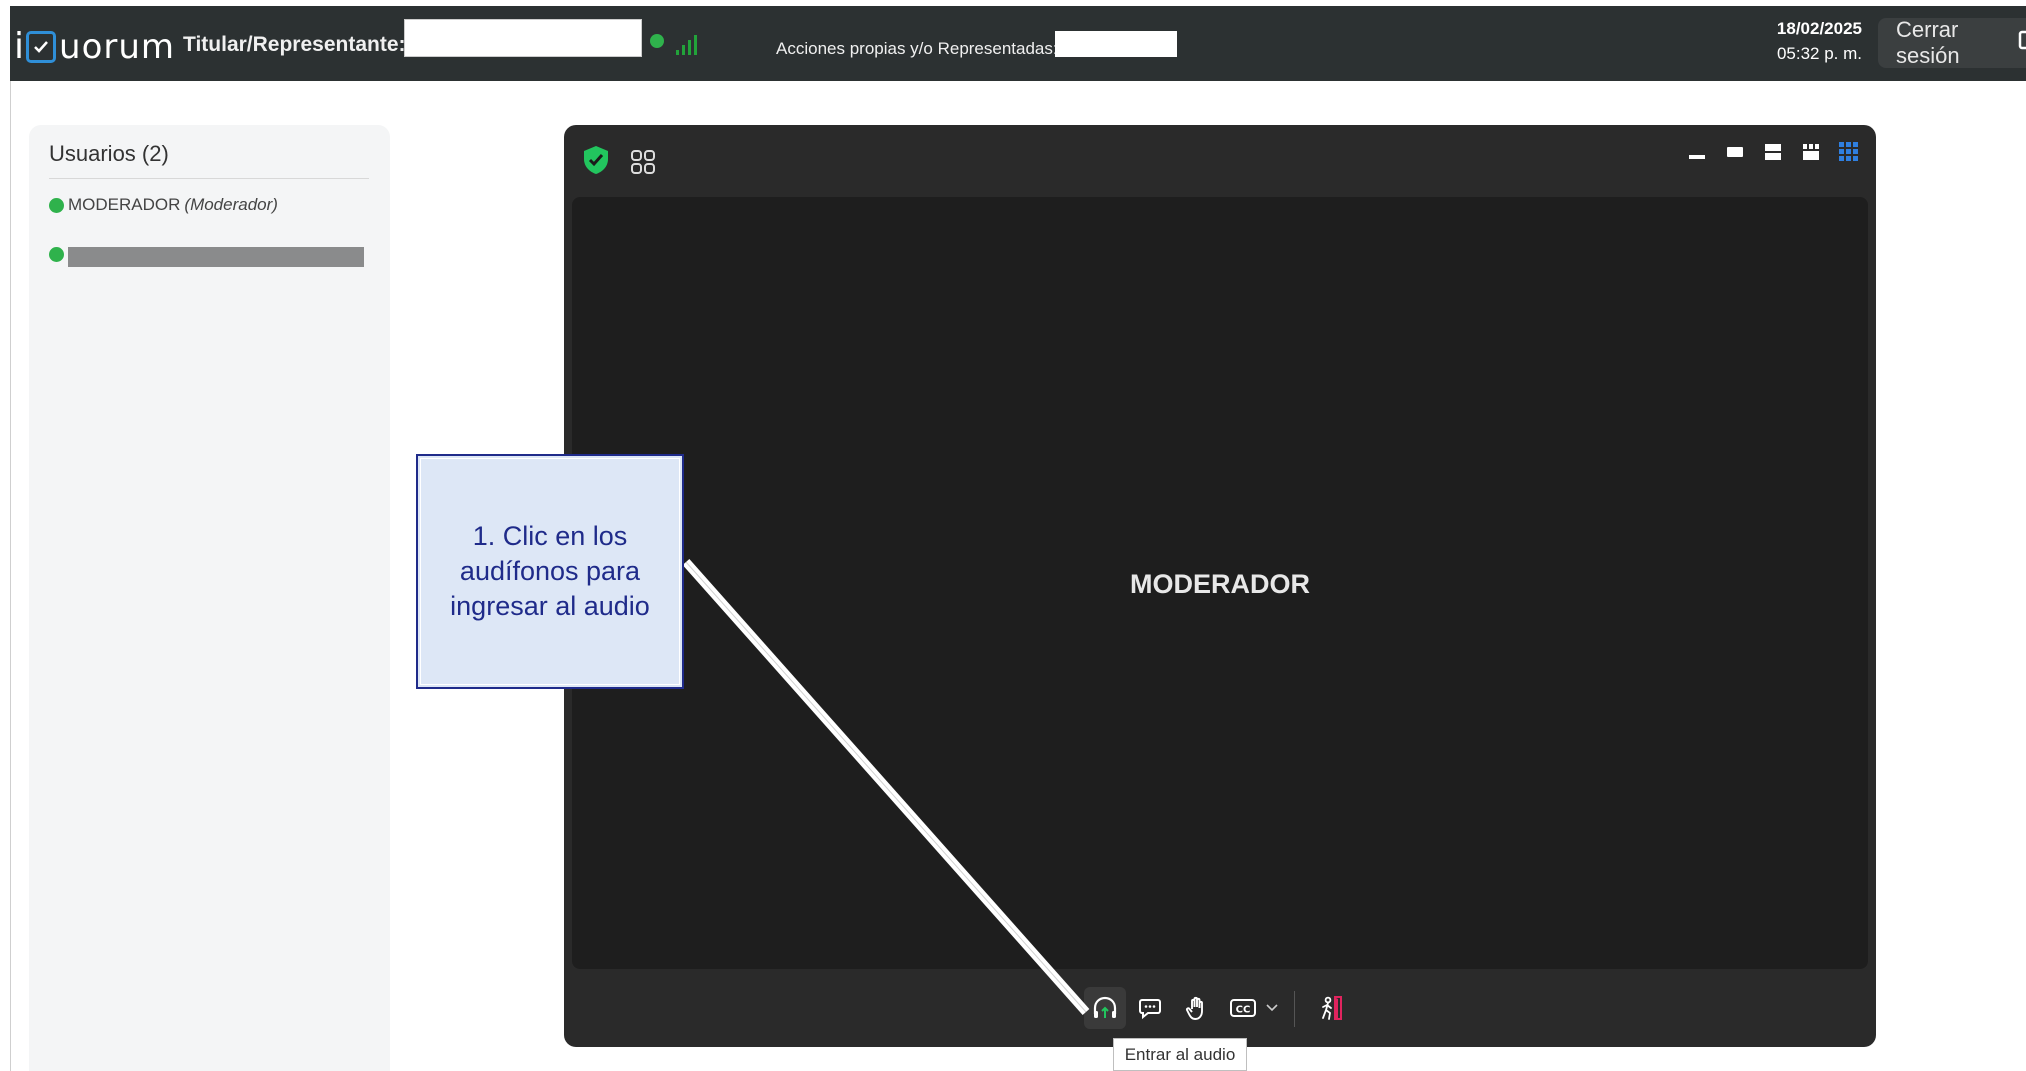  What do you see at coordinates (1849, 152) in the screenshot?
I see `nine-grid-layout-icon` at bounding box center [1849, 152].